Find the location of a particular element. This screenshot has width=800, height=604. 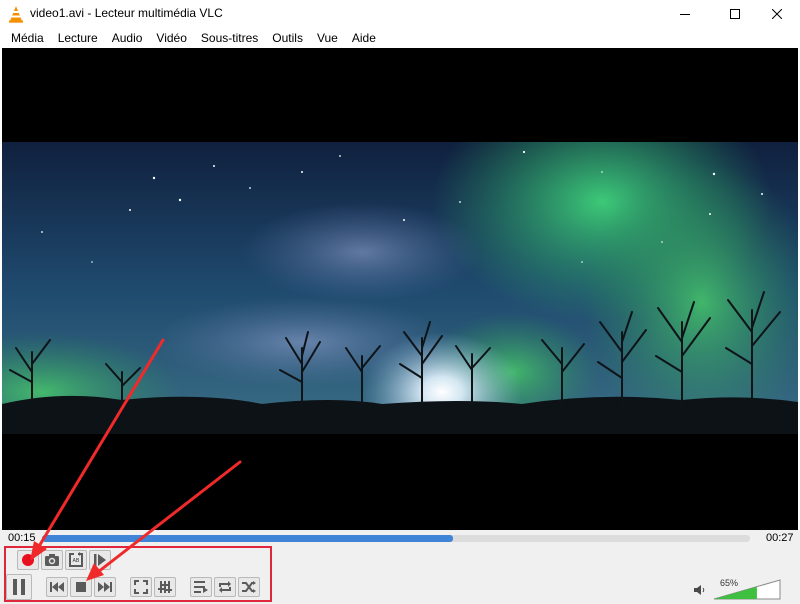

seek-bar is located at coordinates (396, 538).